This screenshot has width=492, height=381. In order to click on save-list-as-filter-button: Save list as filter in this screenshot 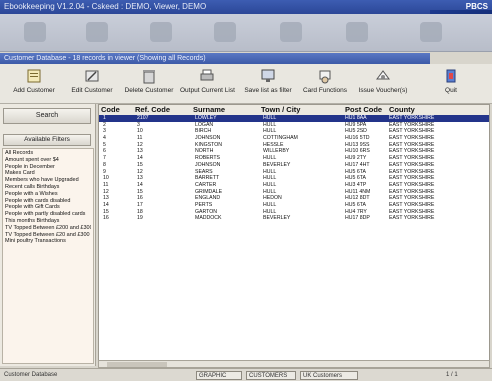, I will do `click(268, 84)`.